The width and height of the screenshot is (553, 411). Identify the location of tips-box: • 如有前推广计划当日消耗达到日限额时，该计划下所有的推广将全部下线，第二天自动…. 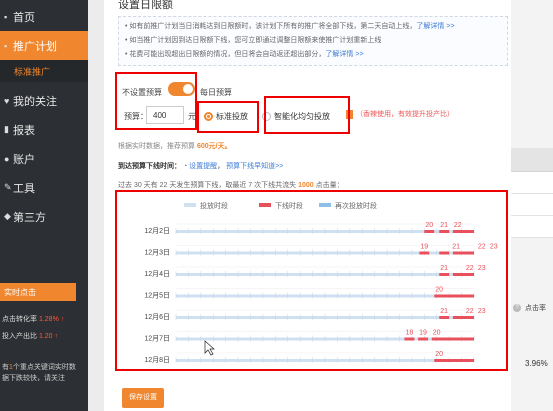
(313, 41).